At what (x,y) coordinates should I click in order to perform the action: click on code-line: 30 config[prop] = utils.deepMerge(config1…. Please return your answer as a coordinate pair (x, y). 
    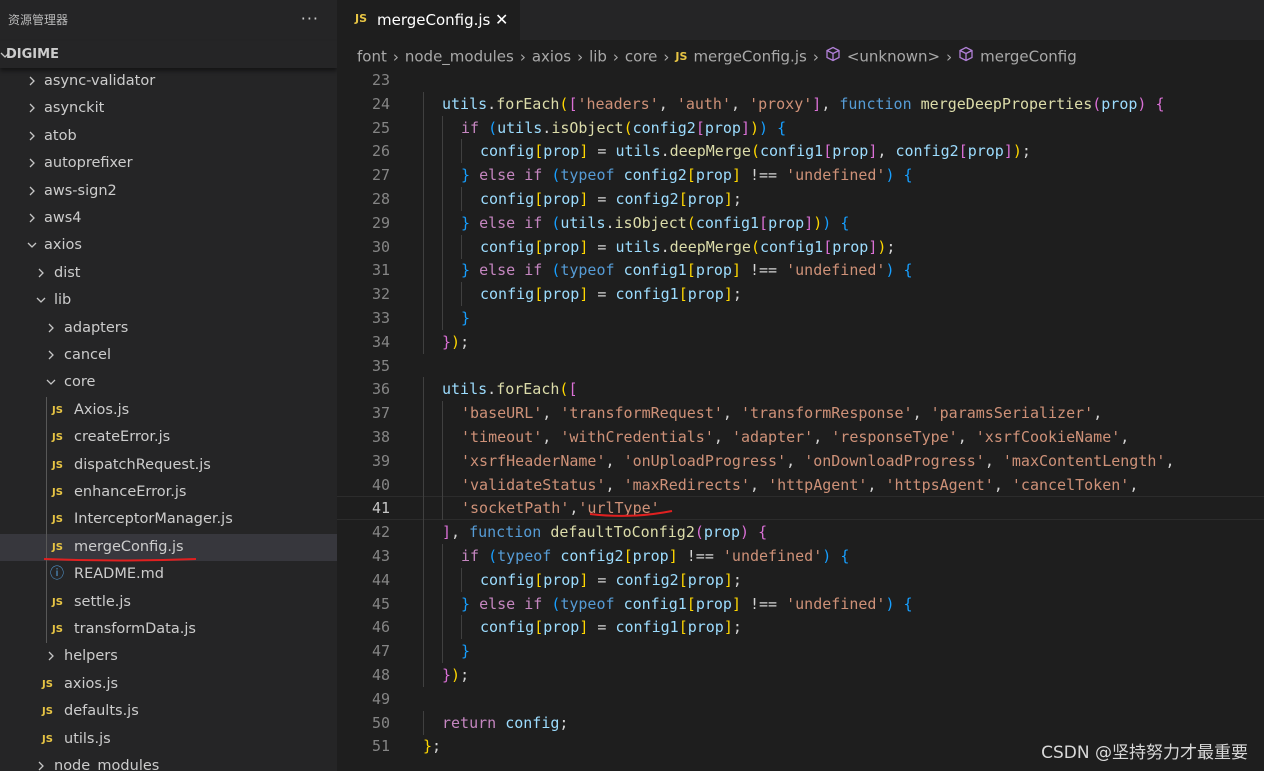
    Looking at the image, I should click on (800, 246).